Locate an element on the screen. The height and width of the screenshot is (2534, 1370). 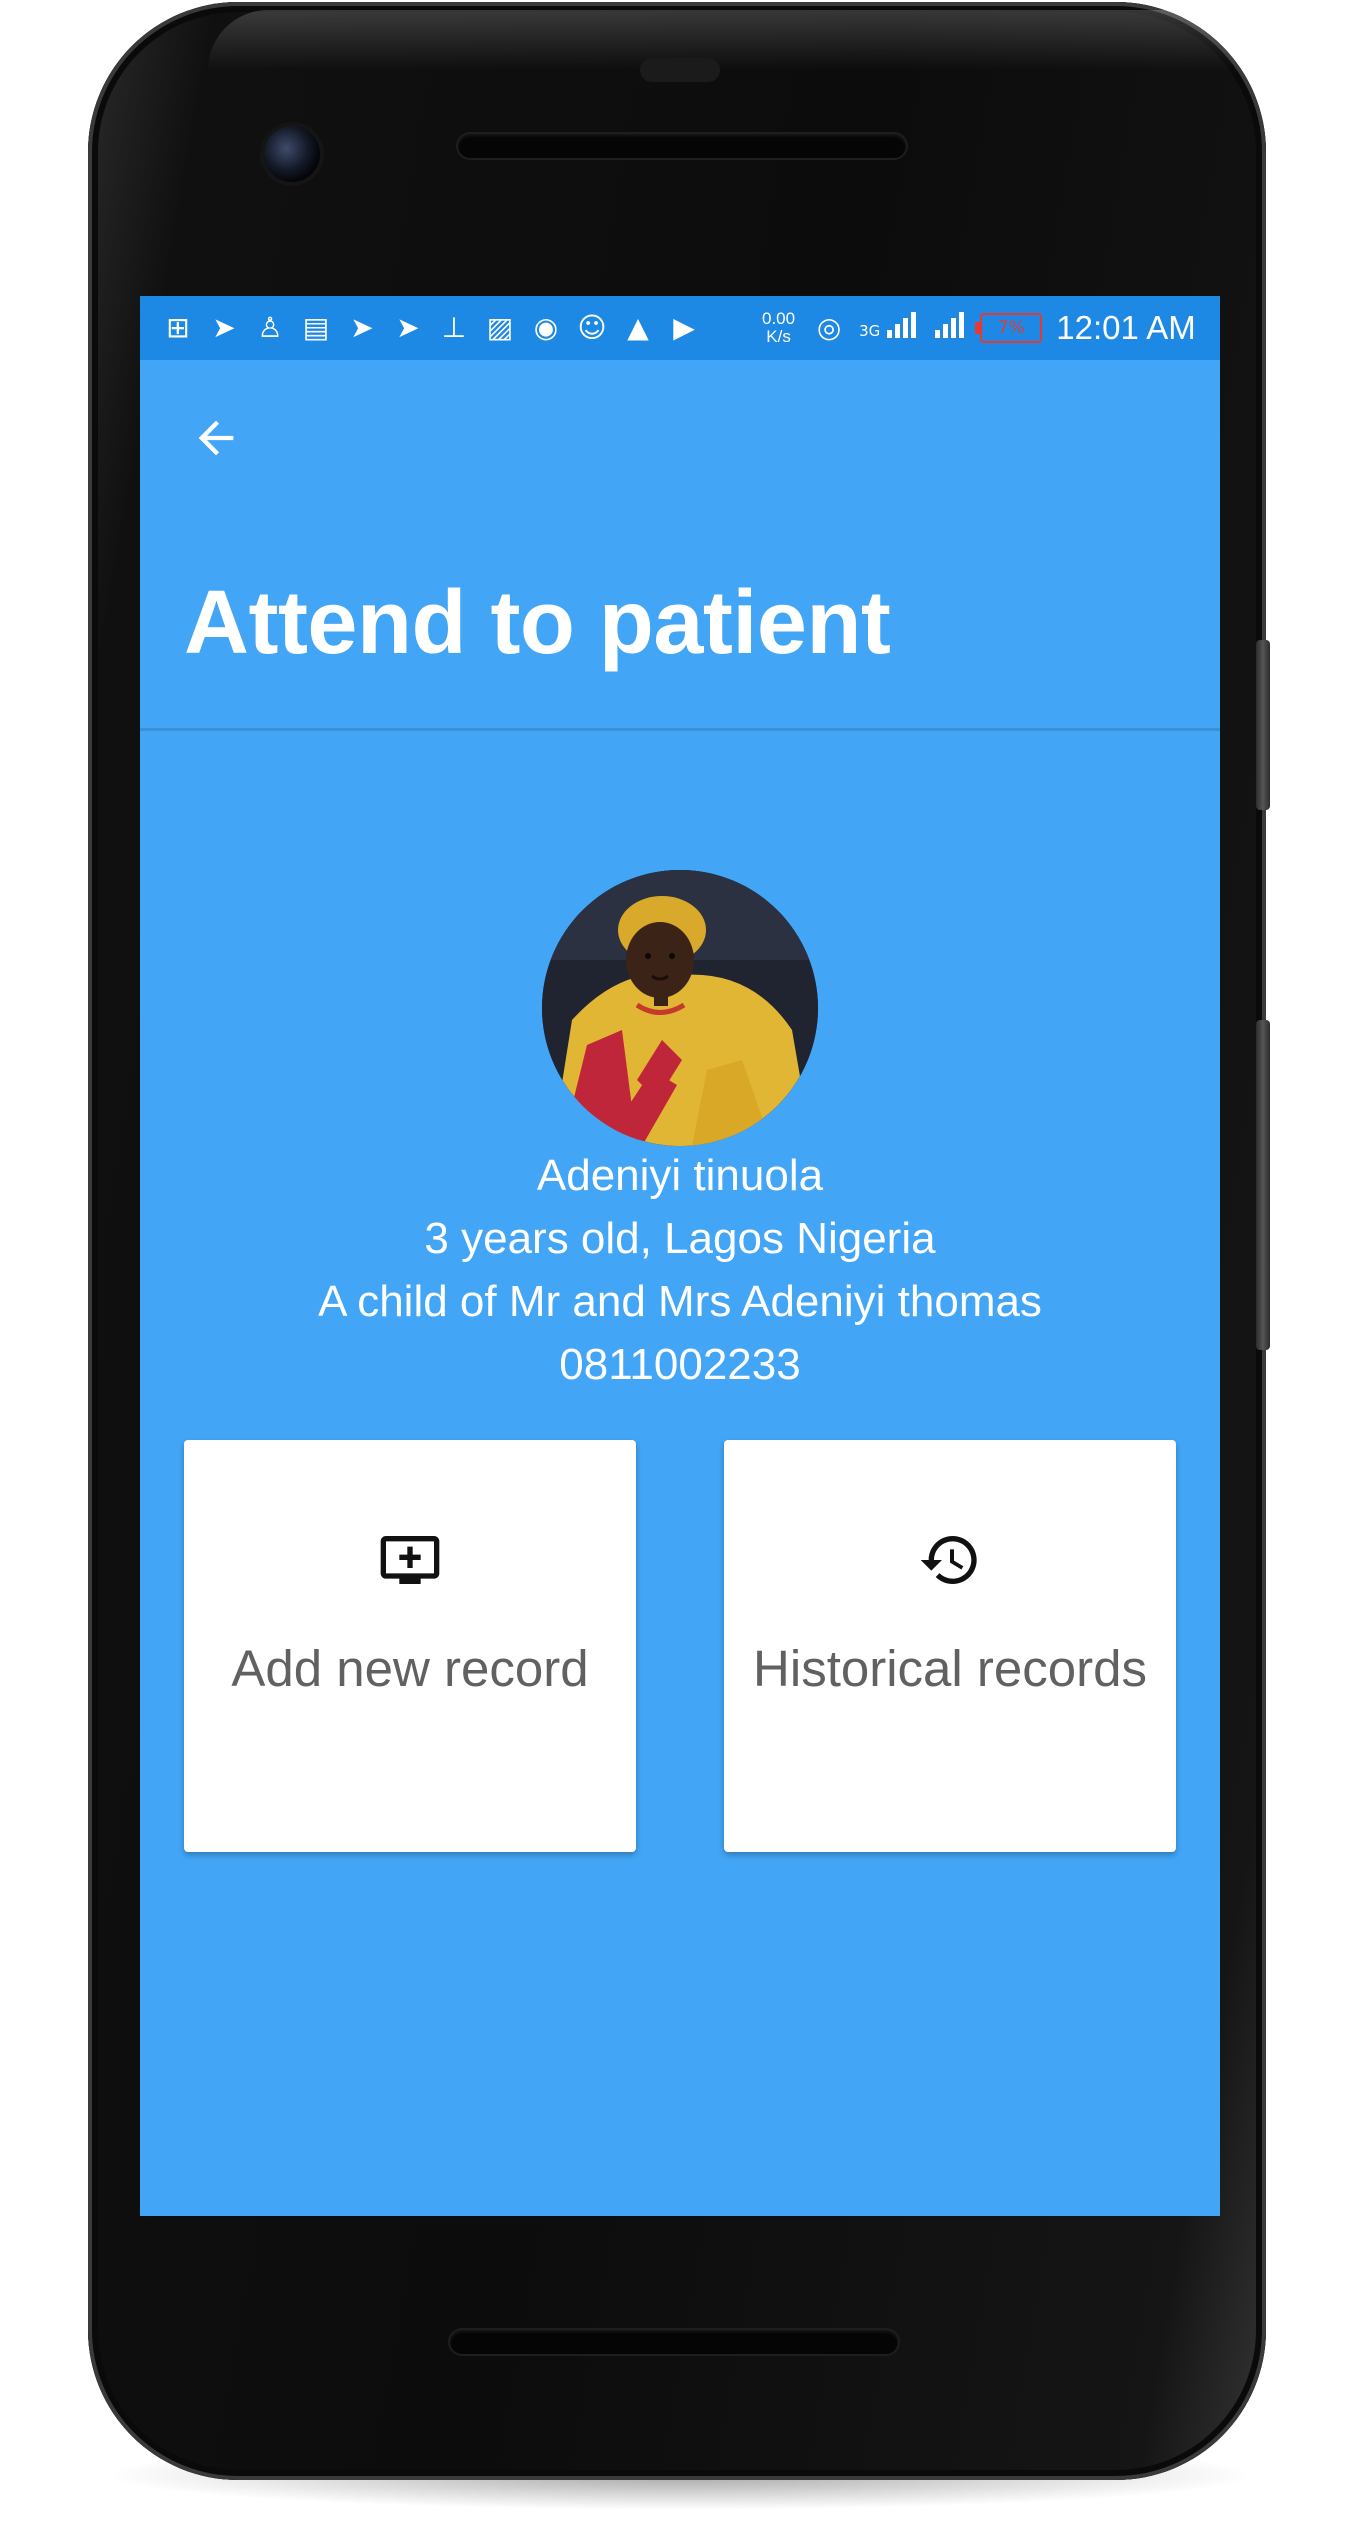
message-icon: ▤ is located at coordinates (316, 327).